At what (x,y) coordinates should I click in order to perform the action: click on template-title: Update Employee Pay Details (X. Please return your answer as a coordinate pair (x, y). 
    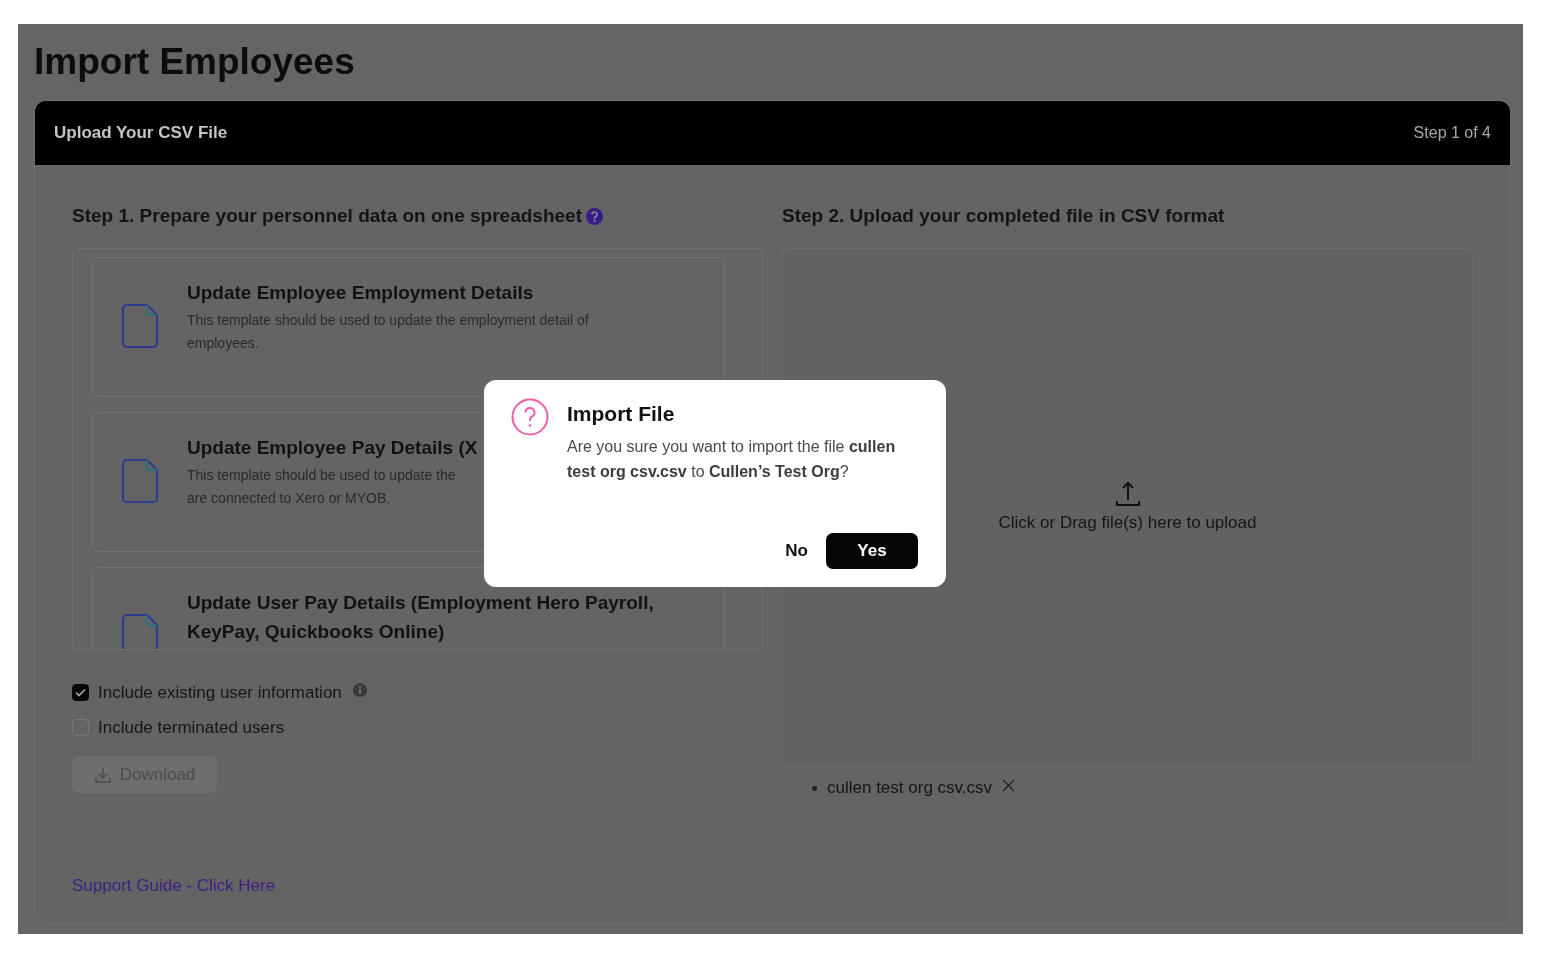
    Looking at the image, I should click on (332, 448).